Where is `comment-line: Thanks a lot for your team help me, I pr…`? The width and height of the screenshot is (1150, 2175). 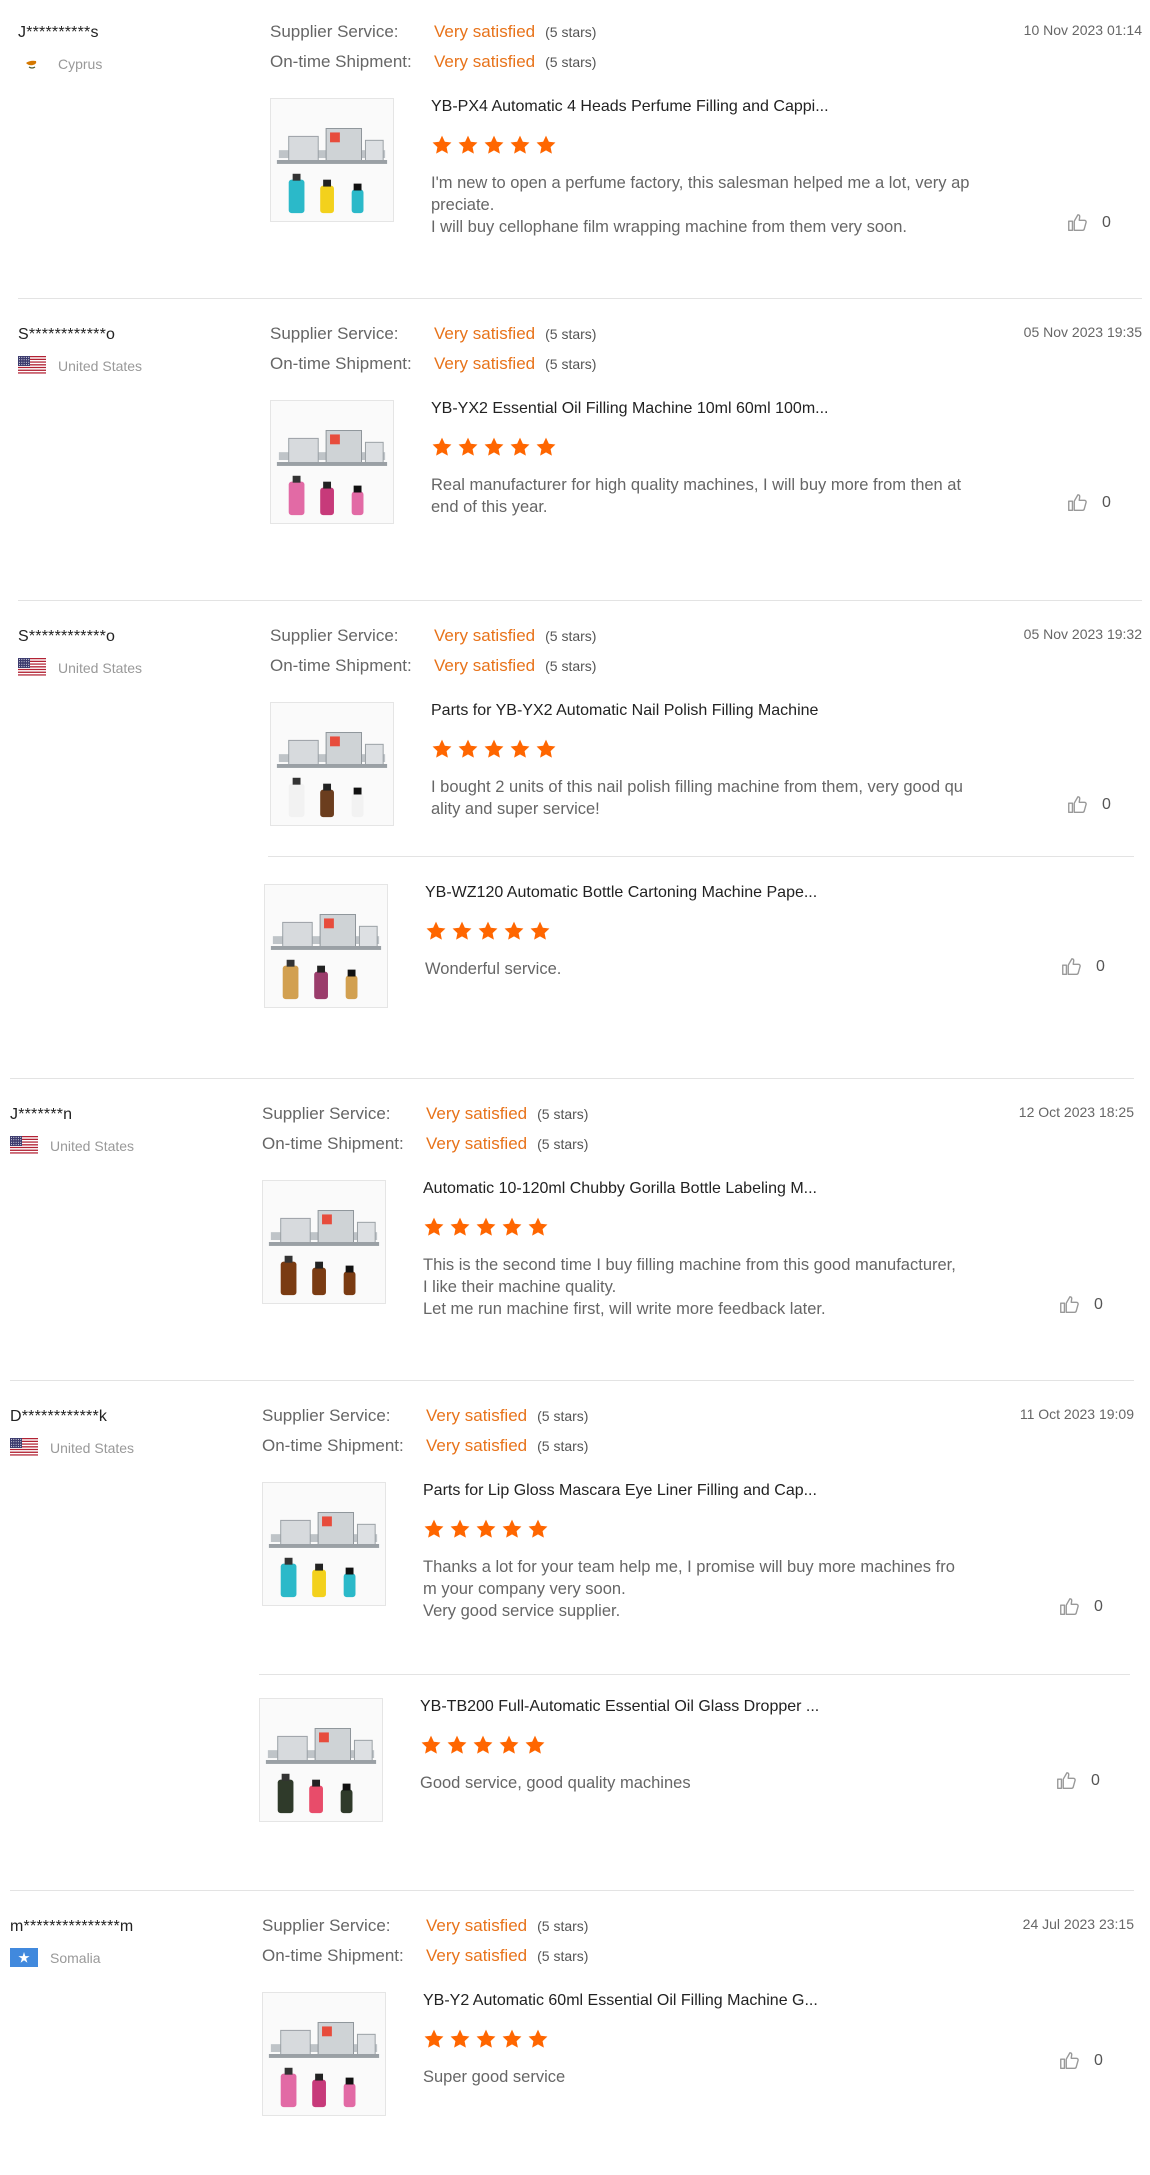
comment-line: Thanks a lot for your team help me, I pr… is located at coordinates (689, 1567).